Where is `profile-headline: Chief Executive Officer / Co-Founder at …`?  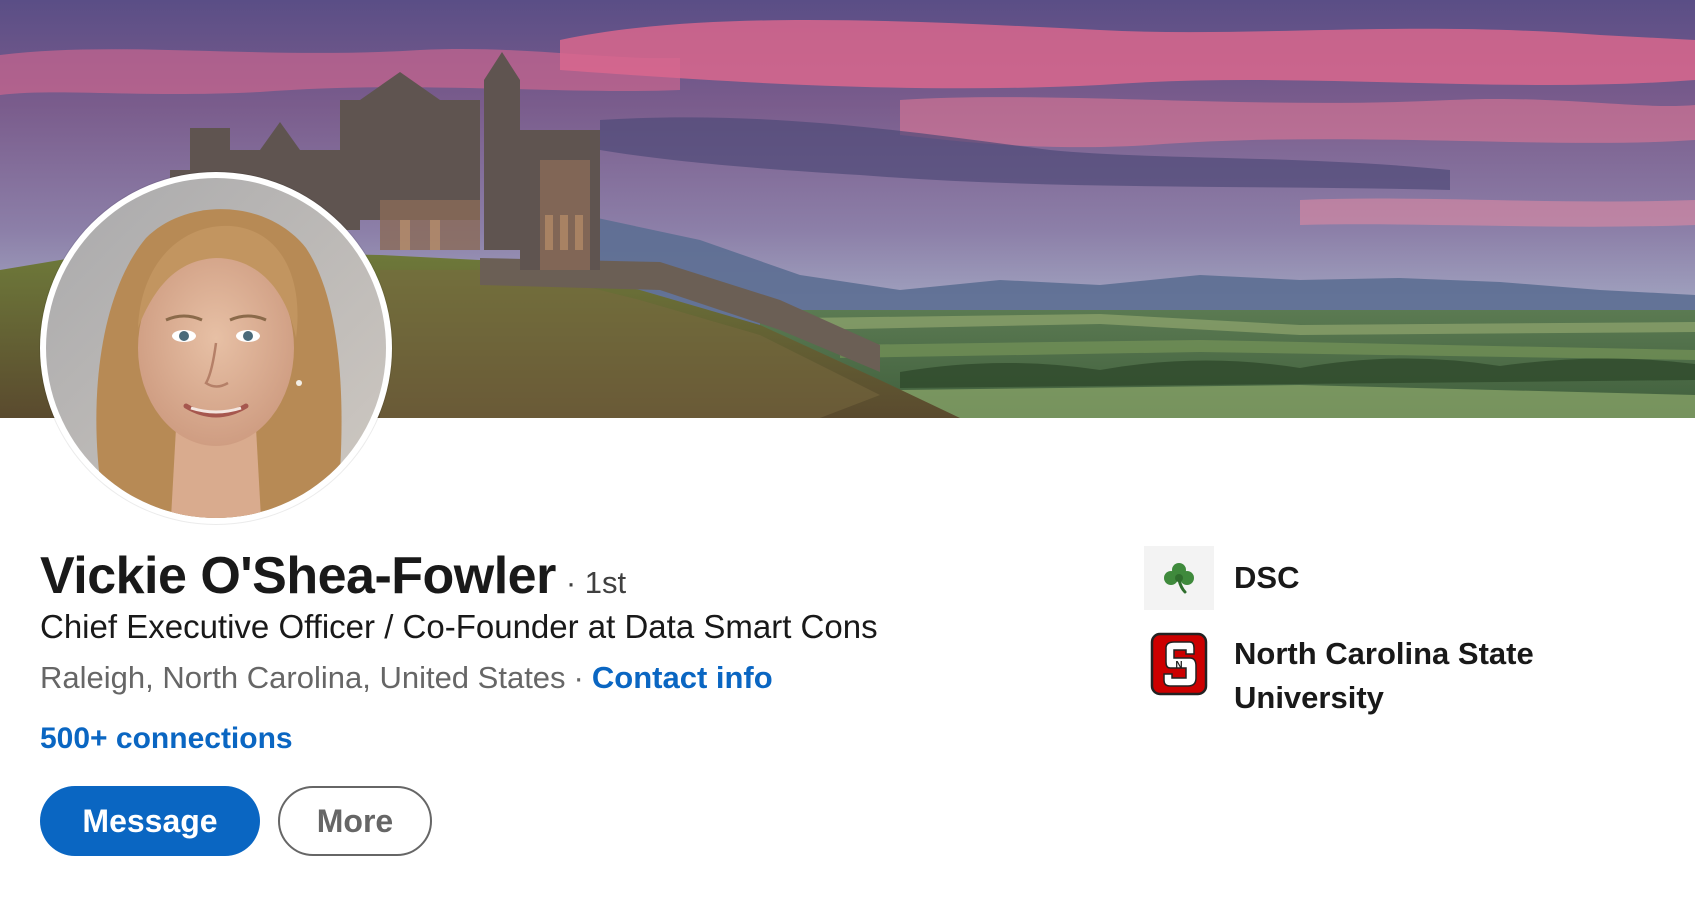 profile-headline: Chief Executive Officer / Co-Founder at … is located at coordinates (459, 626).